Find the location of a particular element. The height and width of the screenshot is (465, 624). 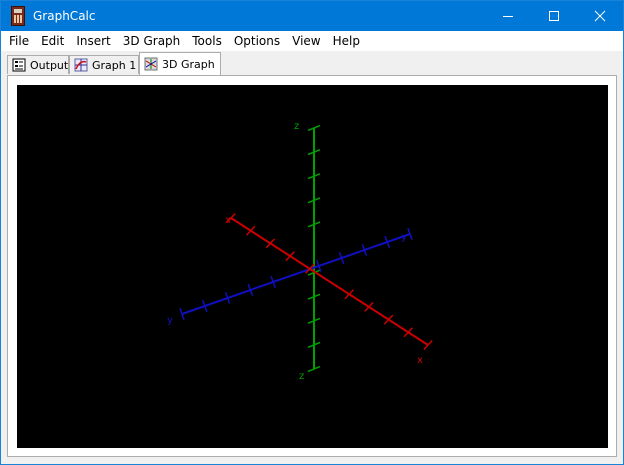

graph-icon is located at coordinates (81, 65).